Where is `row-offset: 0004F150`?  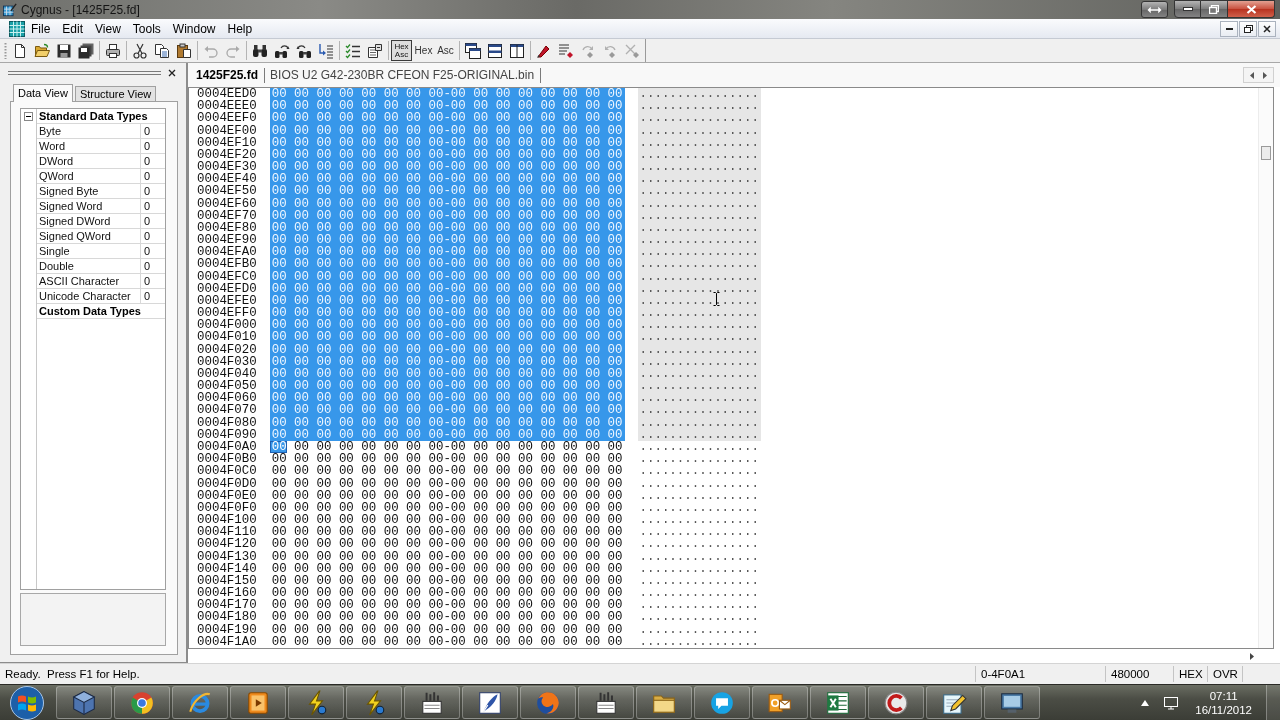
row-offset: 0004F150 is located at coordinates (226, 581).